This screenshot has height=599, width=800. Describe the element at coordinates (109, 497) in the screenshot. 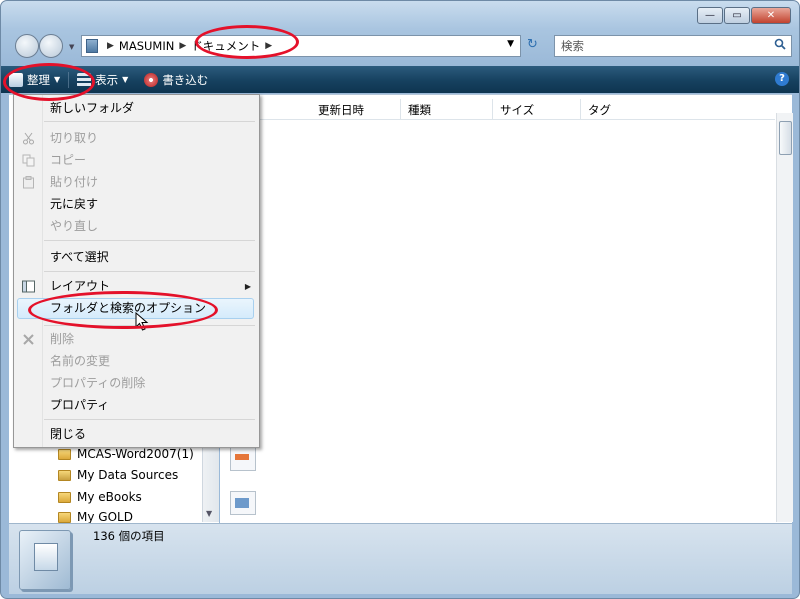

I see `tree-item-label: My eBooks` at that location.